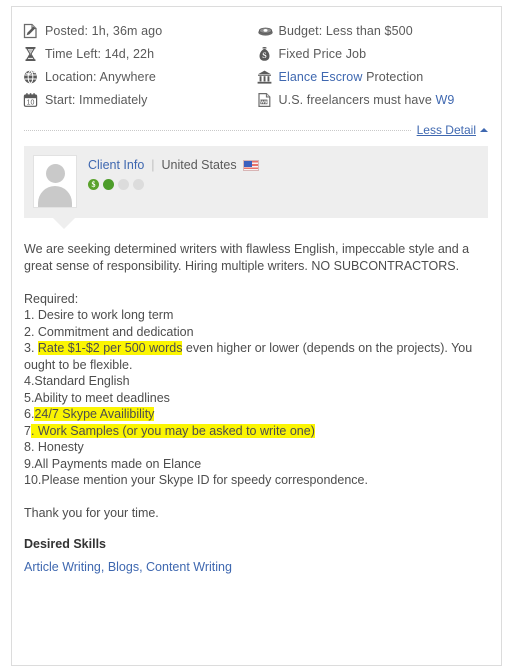  Describe the element at coordinates (173, 184) in the screenshot. I see `client-rating-dots: $` at that location.